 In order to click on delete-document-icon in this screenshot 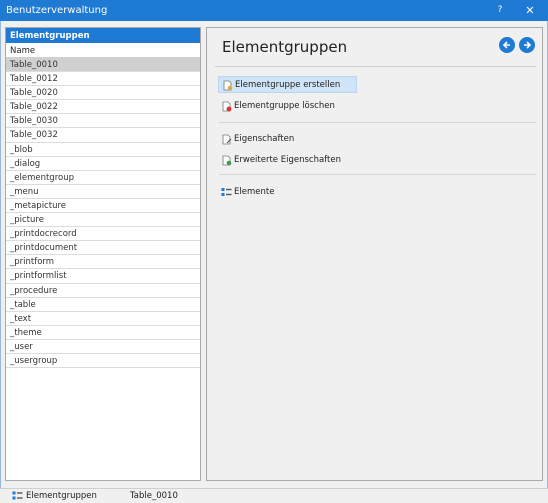, I will do `click(227, 106)`.